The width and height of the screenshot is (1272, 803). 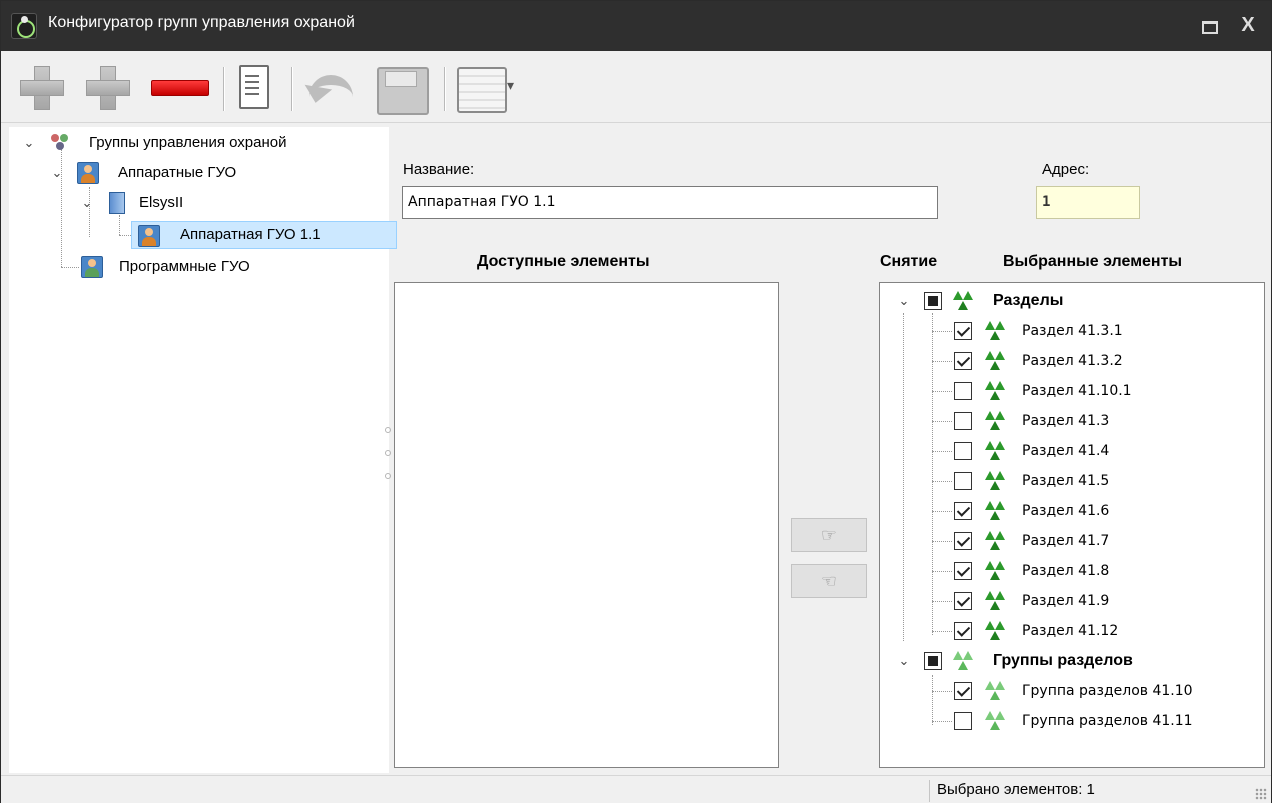 I want to click on toolbar, so click(x=636, y=87).